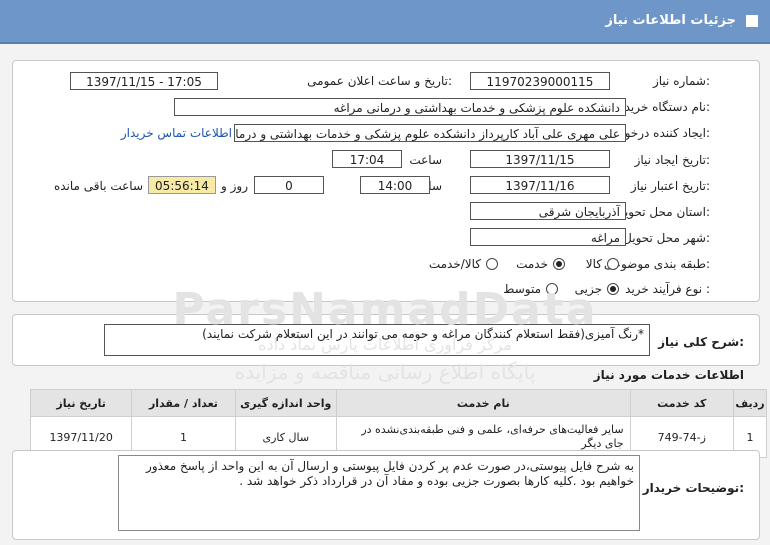 The height and width of the screenshot is (545, 770). Describe the element at coordinates (454, 264) in the screenshot. I see `category-option-goods-service: کالا/خدمت` at that location.